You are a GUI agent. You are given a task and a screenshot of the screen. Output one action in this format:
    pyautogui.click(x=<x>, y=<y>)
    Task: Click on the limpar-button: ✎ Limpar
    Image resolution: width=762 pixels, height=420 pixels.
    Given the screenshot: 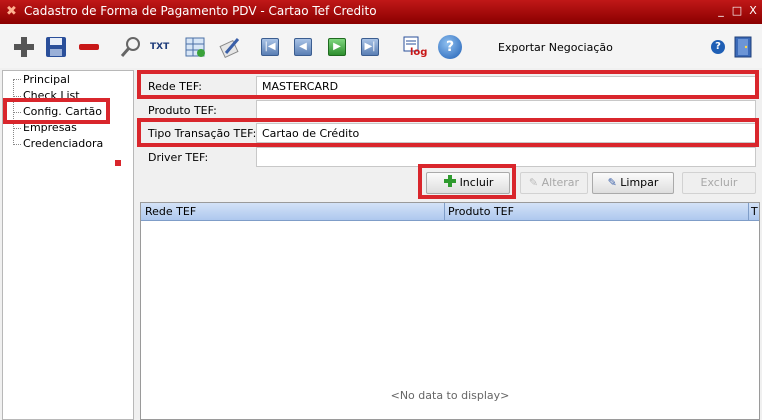 What is the action you would take?
    pyautogui.click(x=633, y=183)
    